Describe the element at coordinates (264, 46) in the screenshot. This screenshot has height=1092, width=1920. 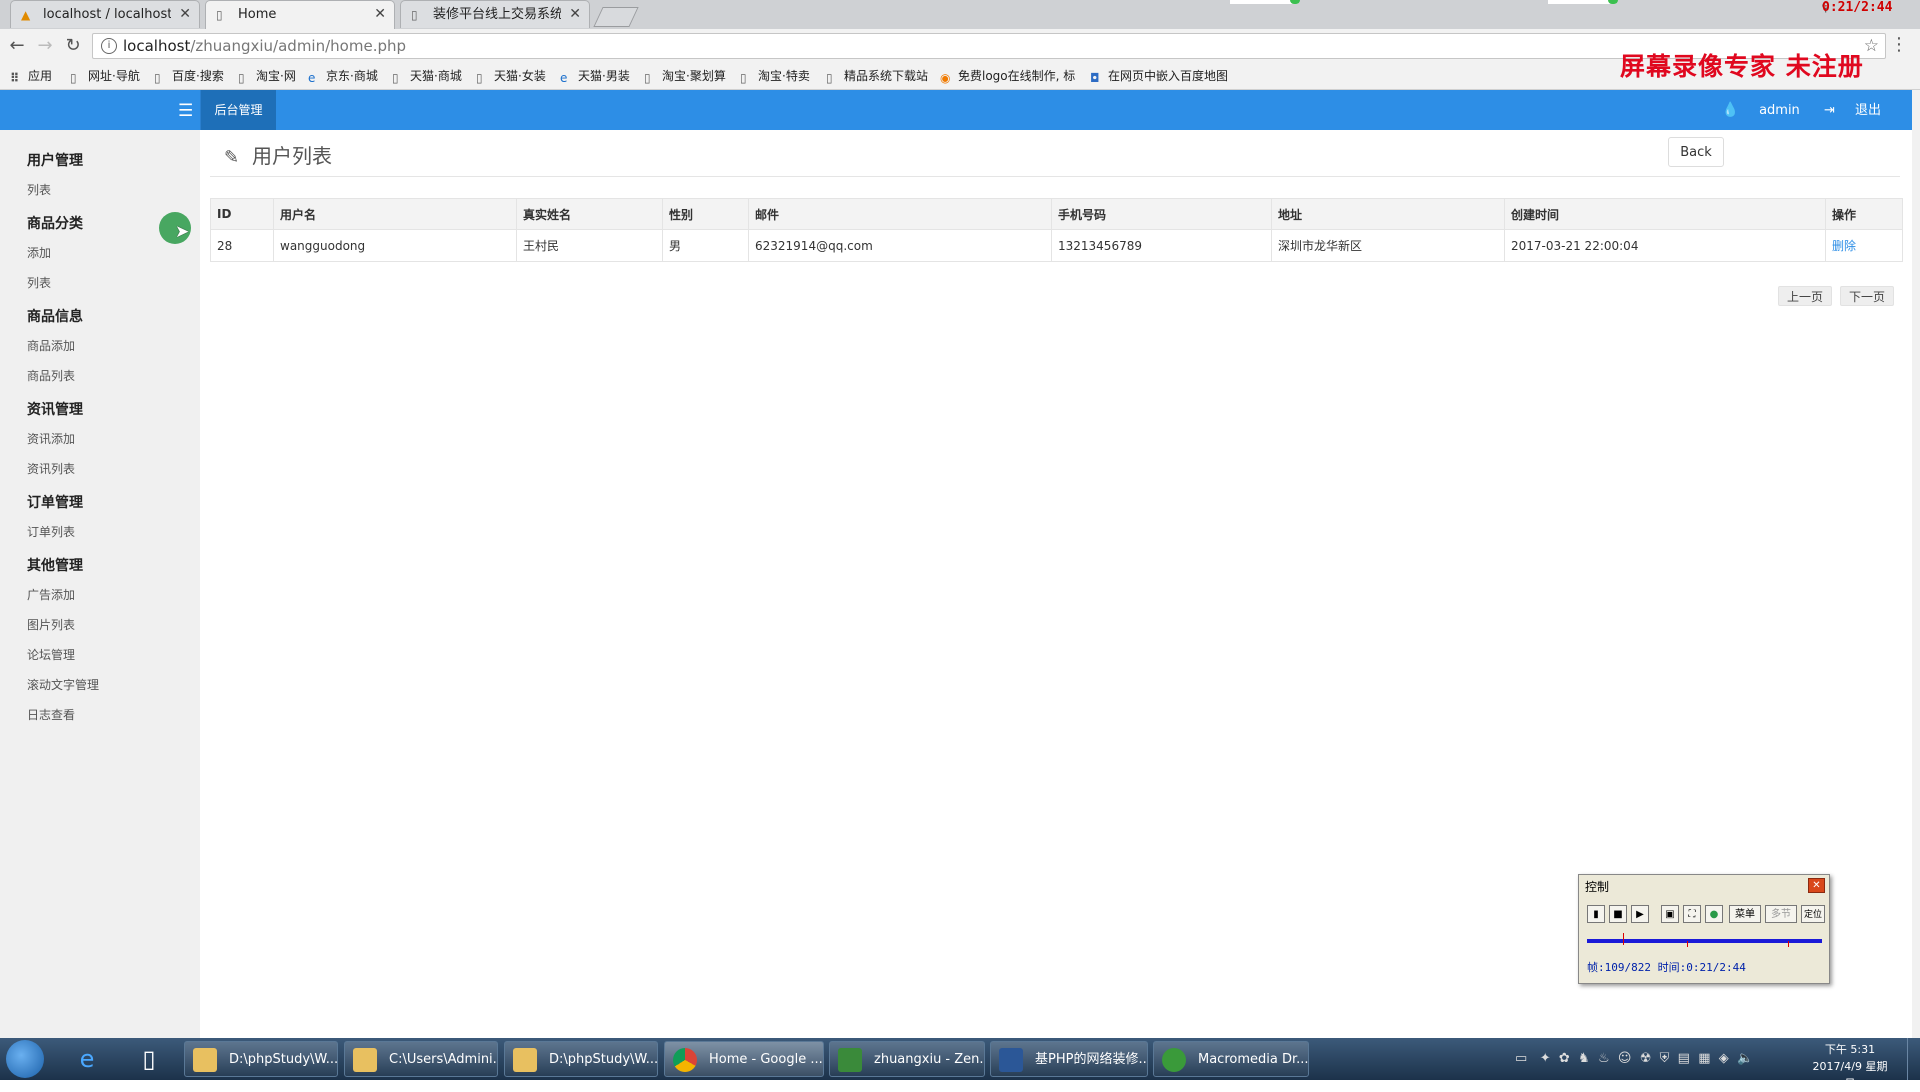
I see `url-text: localhost/zhuangxiu/admin/home.php` at that location.